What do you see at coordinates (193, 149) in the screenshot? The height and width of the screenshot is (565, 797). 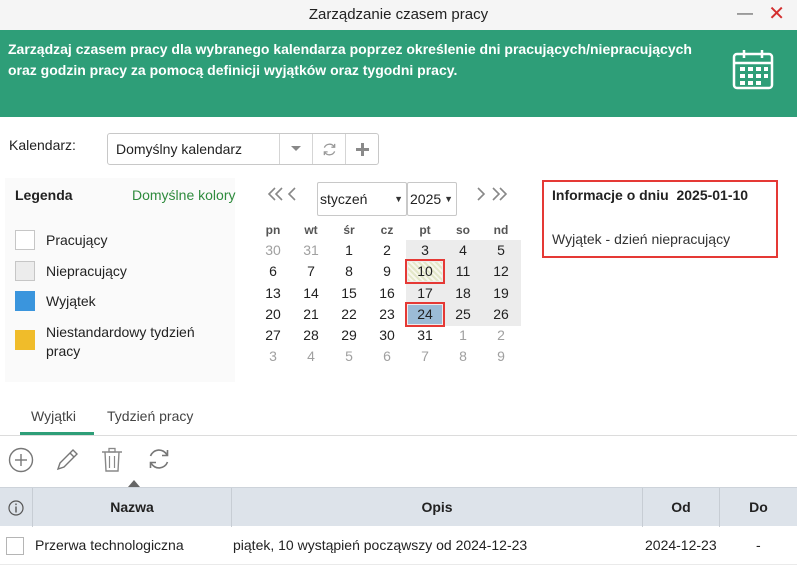 I see `calendar-select-value: Domyślny kalendarz` at bounding box center [193, 149].